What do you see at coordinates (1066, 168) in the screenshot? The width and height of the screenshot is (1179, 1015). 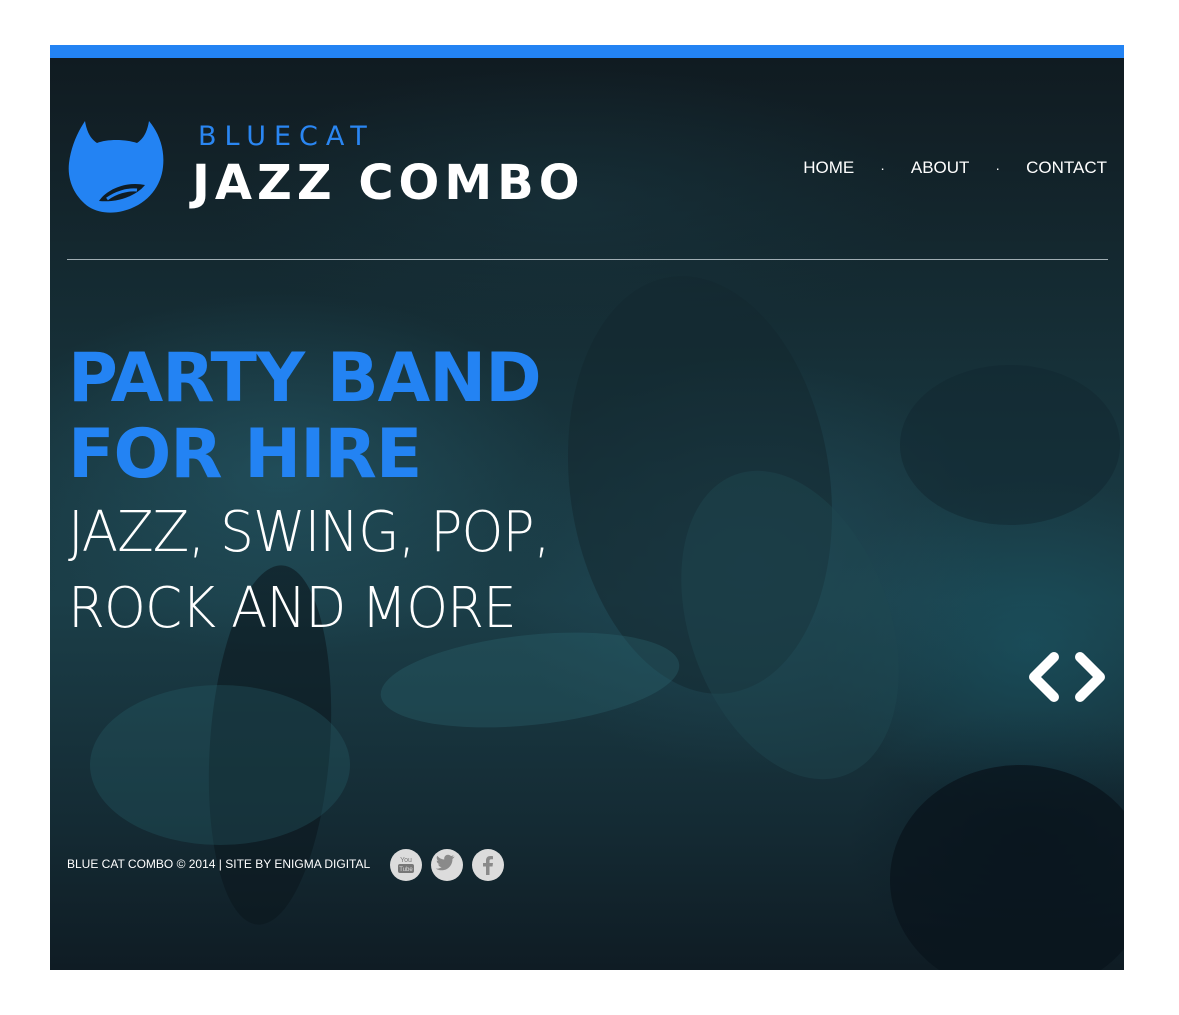 I see `nav-contact: CONTACT` at bounding box center [1066, 168].